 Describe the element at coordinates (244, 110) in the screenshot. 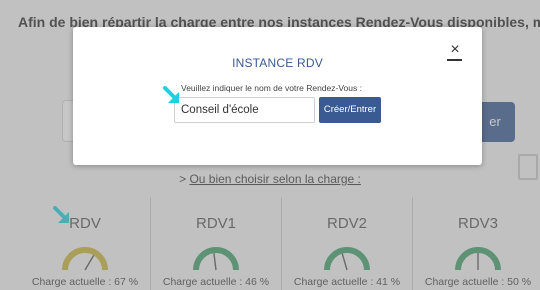

I see `meeting-name-input` at that location.